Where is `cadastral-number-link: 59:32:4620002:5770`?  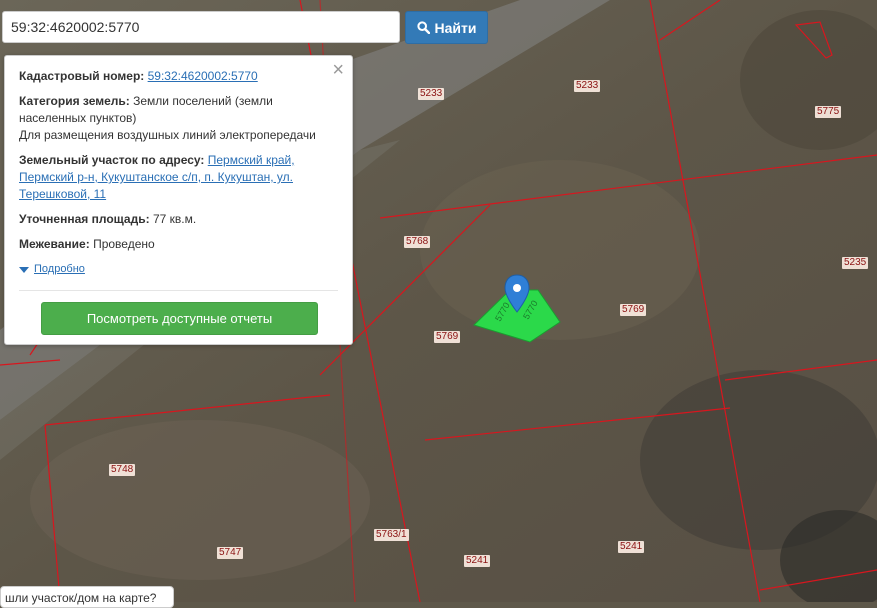
cadastral-number-link: 59:32:4620002:5770 is located at coordinates (203, 76).